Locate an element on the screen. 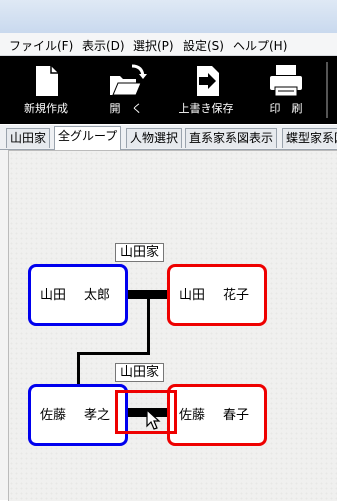 This screenshot has width=337, height=501. new-file-icon is located at coordinates (47, 81).